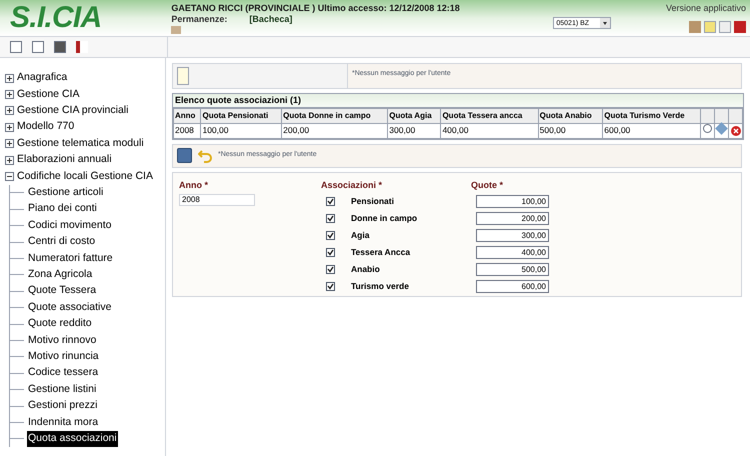  Describe the element at coordinates (380, 286) in the screenshot. I see `association-name: Turismo verde` at that location.